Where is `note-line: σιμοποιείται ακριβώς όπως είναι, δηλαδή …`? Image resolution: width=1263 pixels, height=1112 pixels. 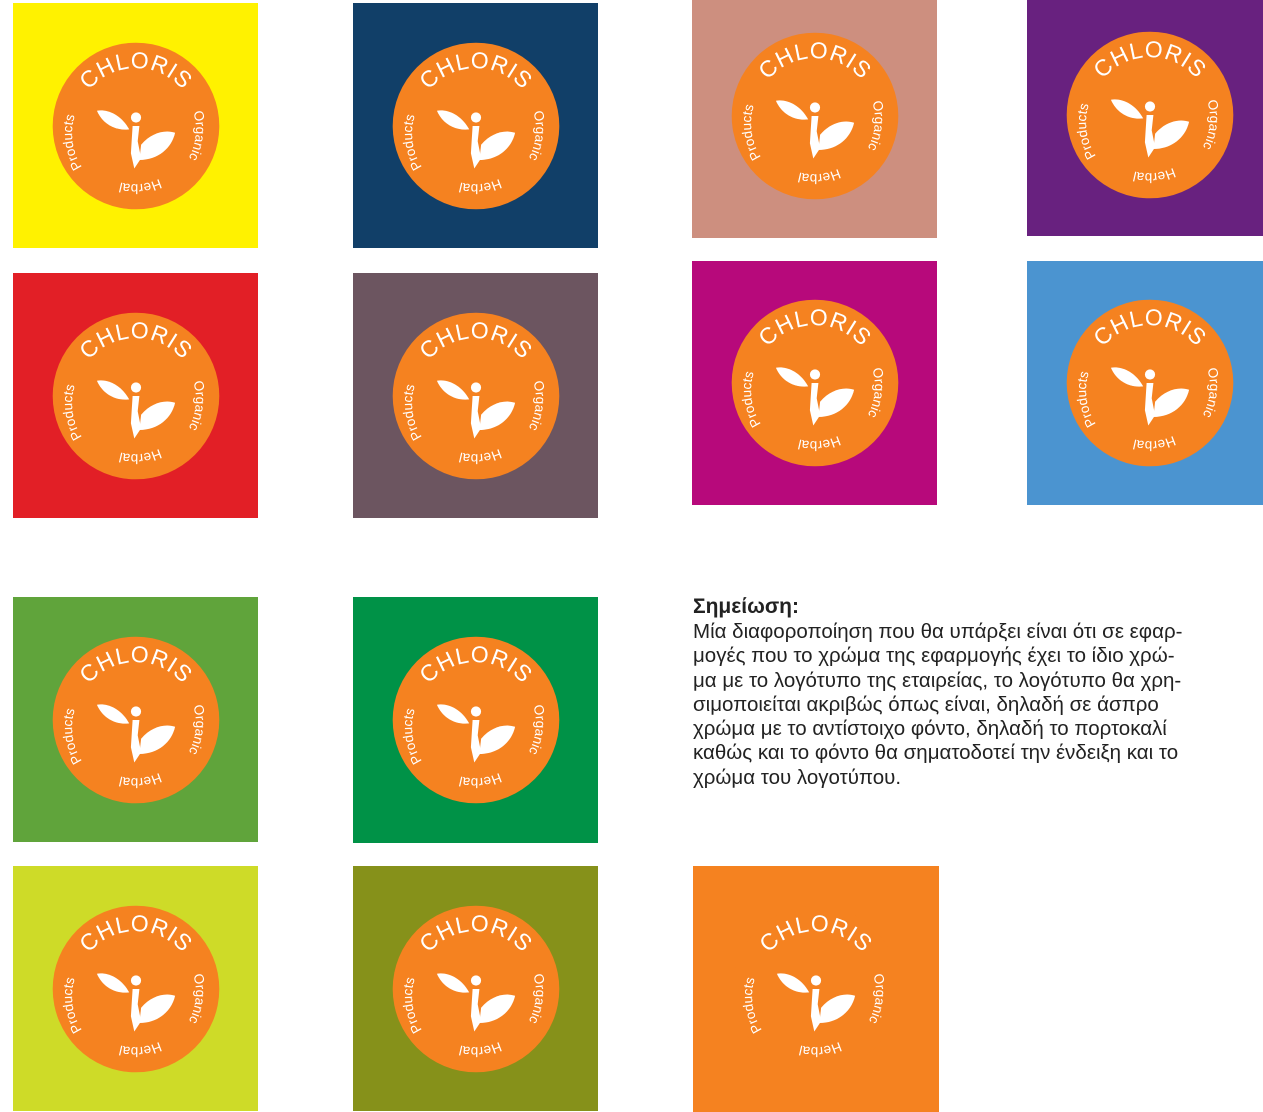
note-line: σιμοποιείται ακριβώς όπως είναι, δηλαδή … is located at coordinates (926, 704).